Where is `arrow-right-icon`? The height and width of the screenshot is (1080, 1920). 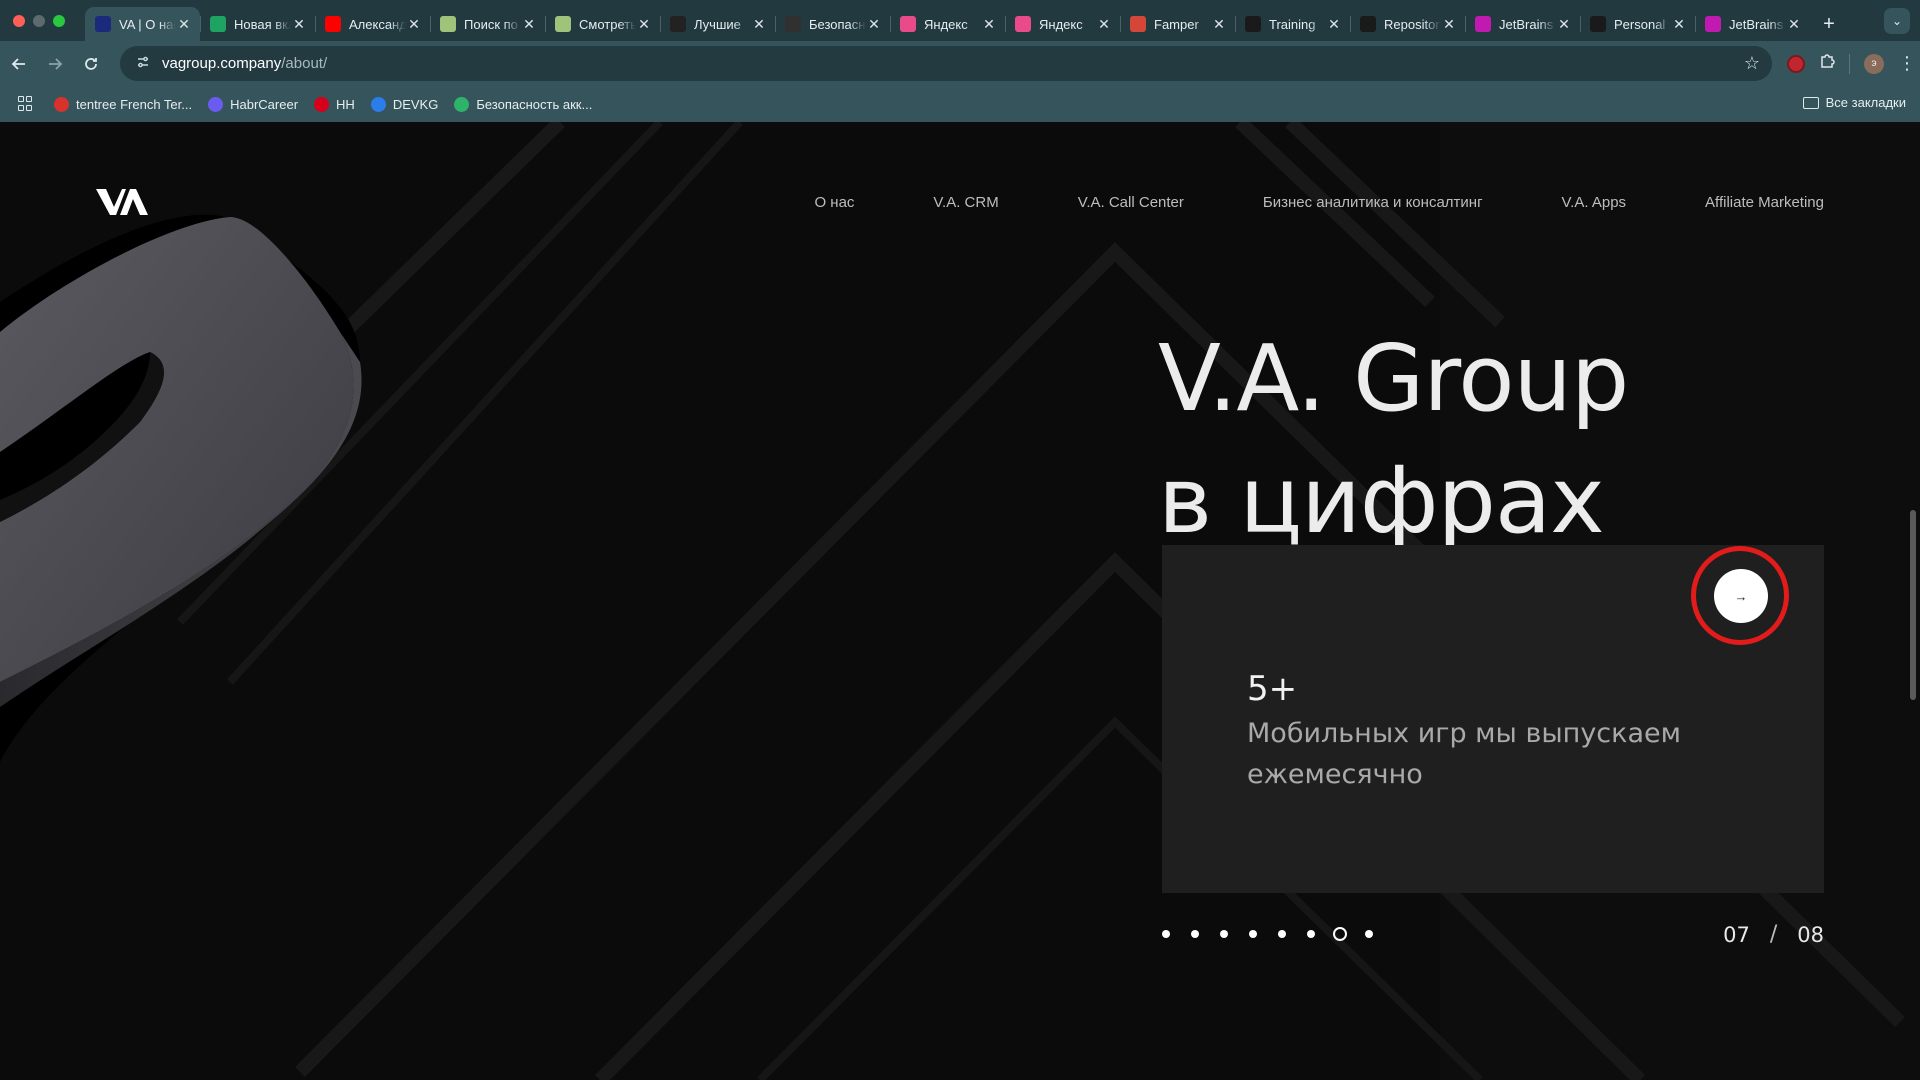
arrow-right-icon is located at coordinates (56, 63).